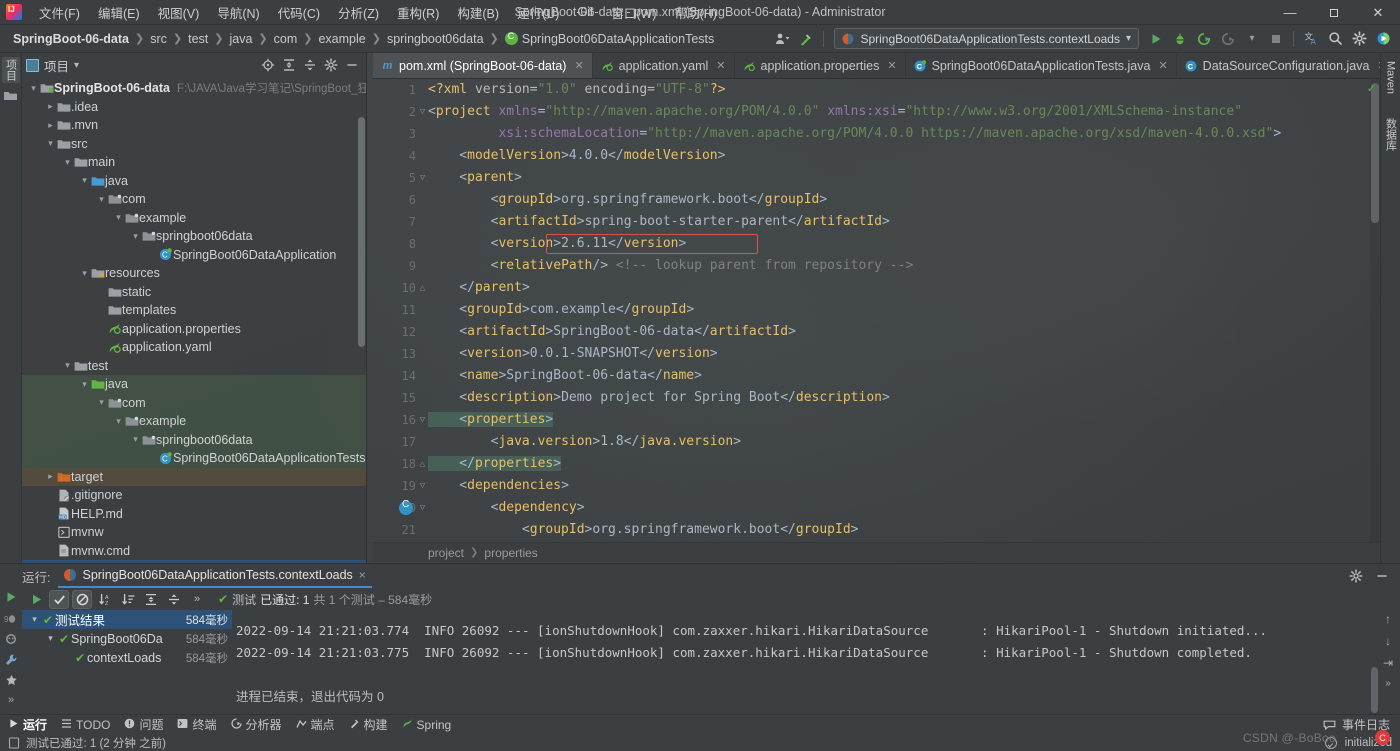 The width and height of the screenshot is (1400, 751). Describe the element at coordinates (1276, 39) in the screenshot. I see `stop-icon` at that location.